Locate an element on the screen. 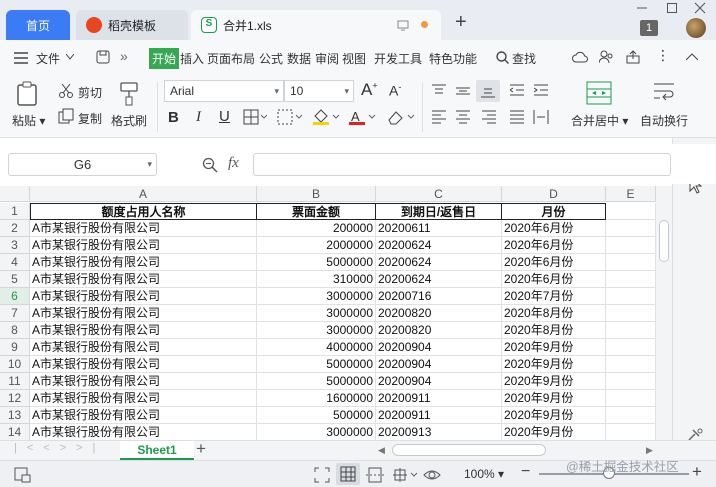 Image resolution: width=716 pixels, height=487 pixels. row-header: 9 is located at coordinates (15, 347).